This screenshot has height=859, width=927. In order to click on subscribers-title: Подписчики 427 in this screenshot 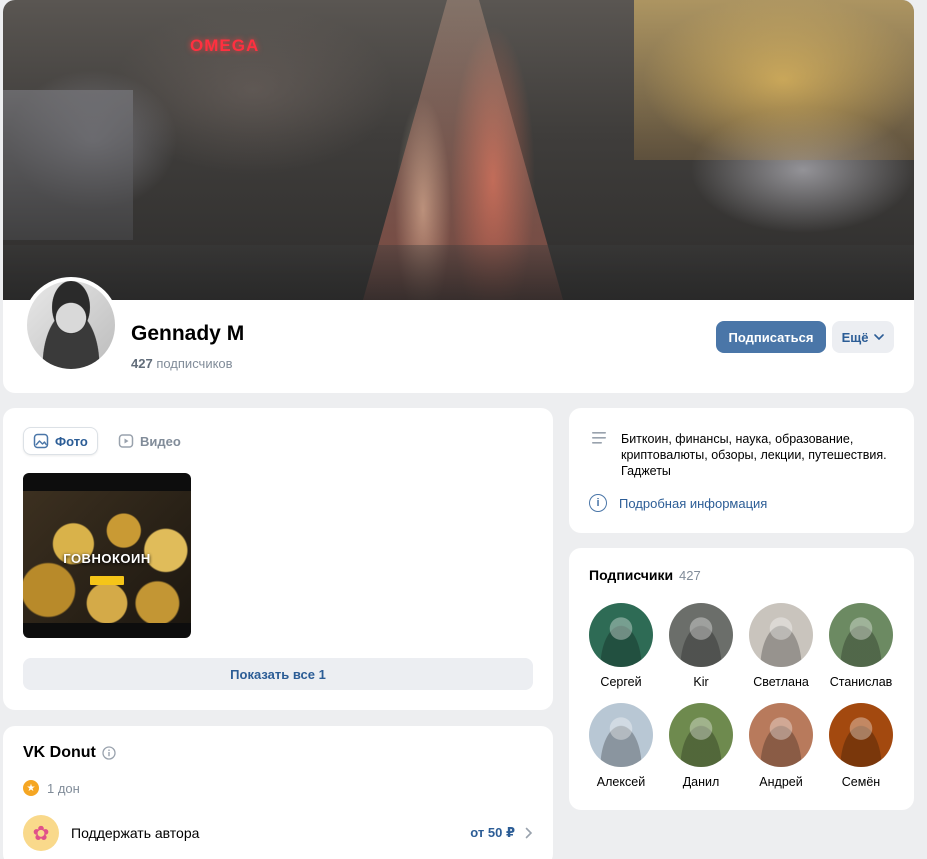, I will do `click(645, 575)`.